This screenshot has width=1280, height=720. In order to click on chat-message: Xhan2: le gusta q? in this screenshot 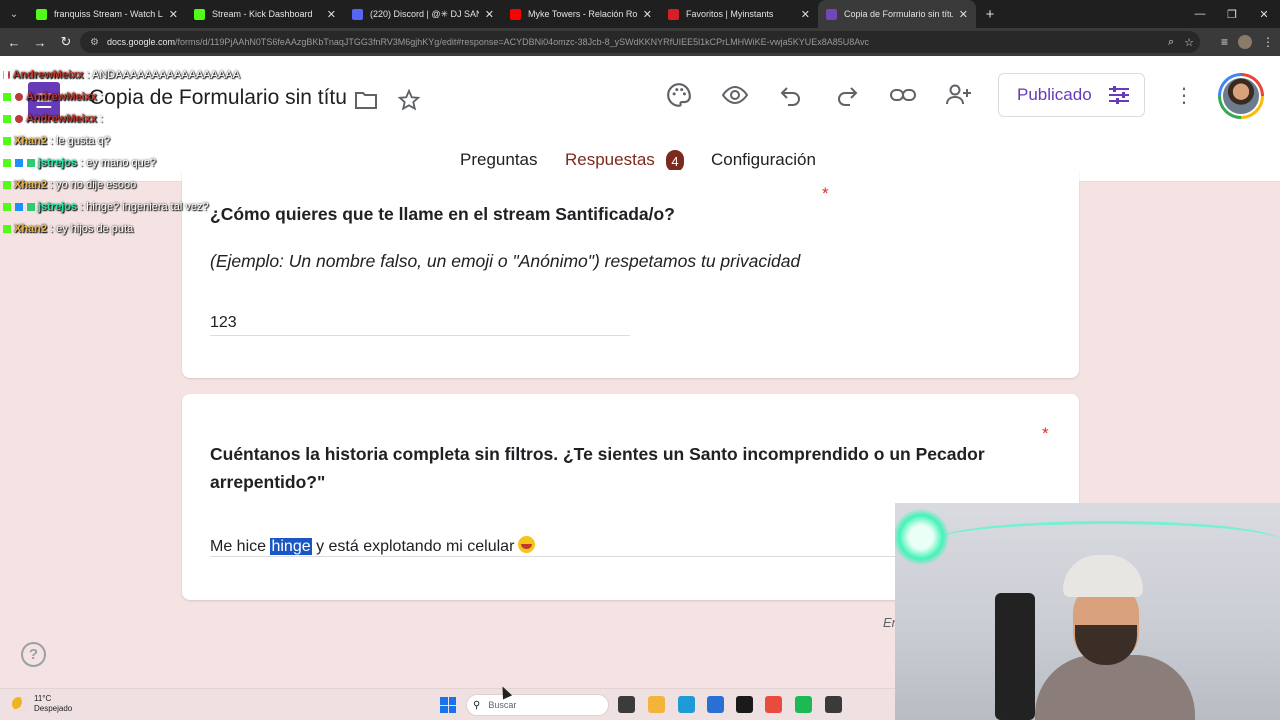, I will do `click(120, 141)`.